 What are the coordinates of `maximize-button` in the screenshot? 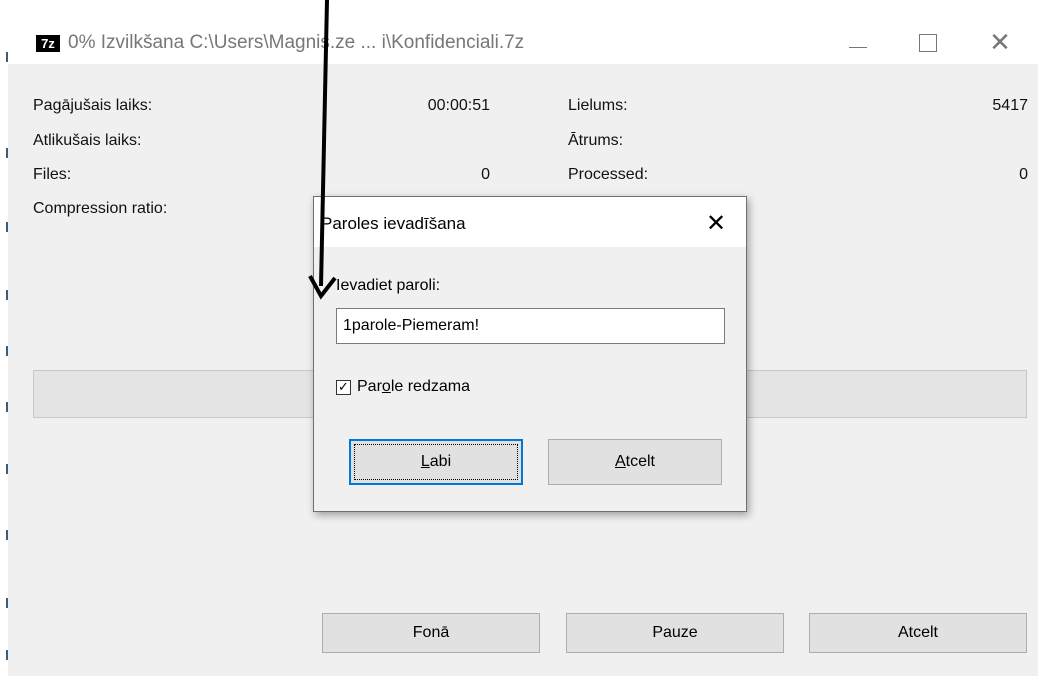 It's located at (928, 43).